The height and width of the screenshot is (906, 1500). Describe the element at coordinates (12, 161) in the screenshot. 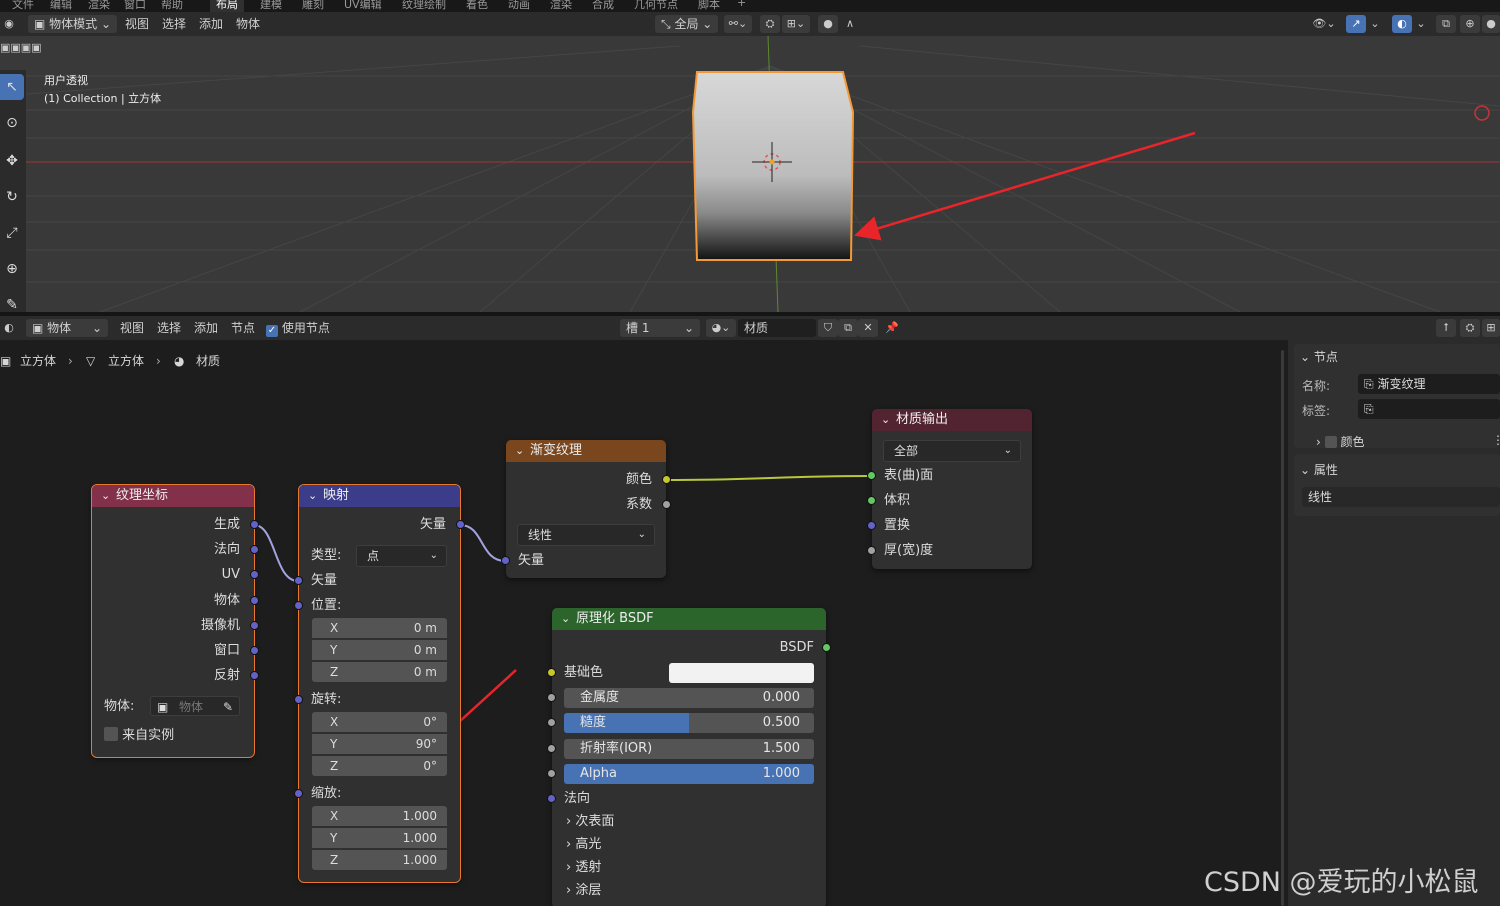

I see `move-tool-icon: ✥` at that location.